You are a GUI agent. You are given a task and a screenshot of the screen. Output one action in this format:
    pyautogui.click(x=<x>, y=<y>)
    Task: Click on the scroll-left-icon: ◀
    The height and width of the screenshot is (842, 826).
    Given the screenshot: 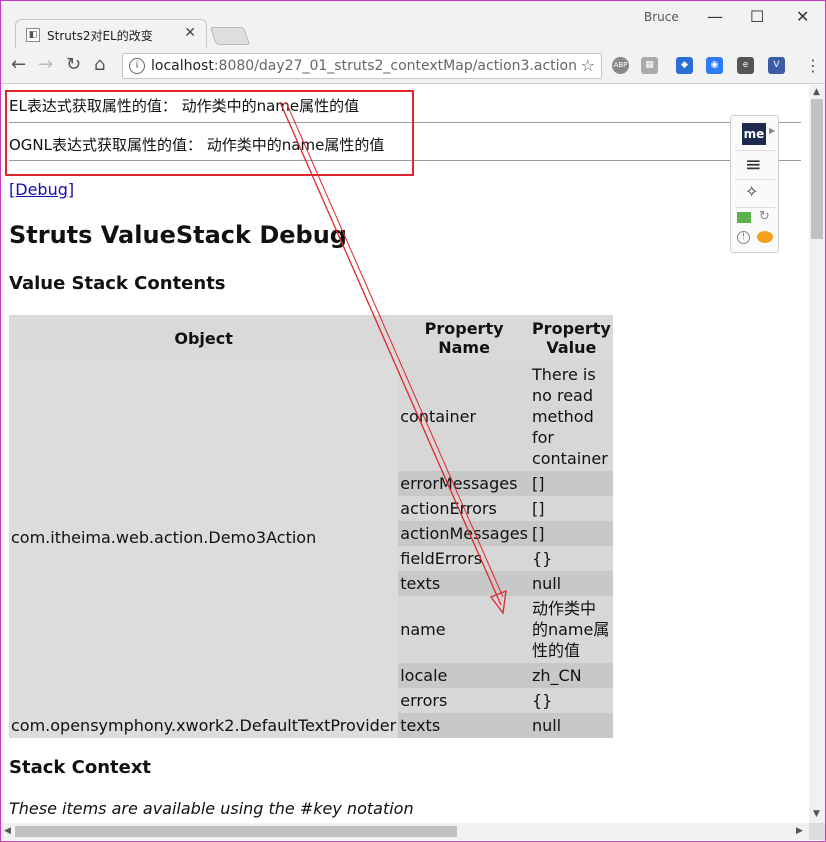 What is the action you would take?
    pyautogui.click(x=7, y=831)
    